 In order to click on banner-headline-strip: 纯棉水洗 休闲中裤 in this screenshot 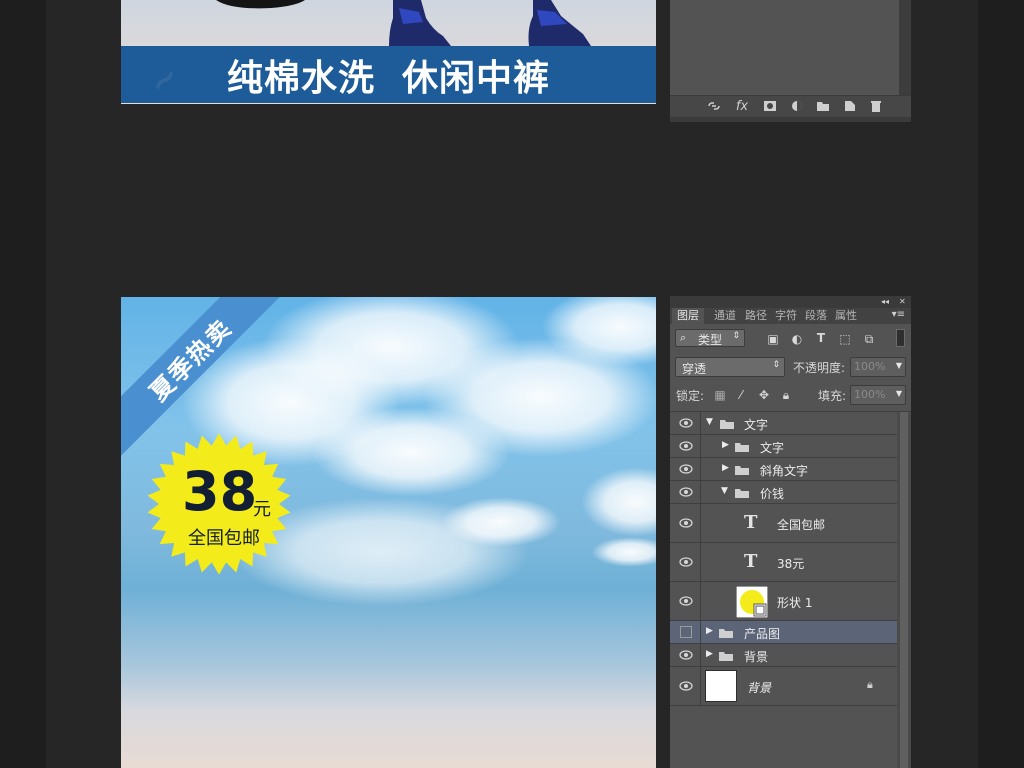, I will do `click(388, 74)`.